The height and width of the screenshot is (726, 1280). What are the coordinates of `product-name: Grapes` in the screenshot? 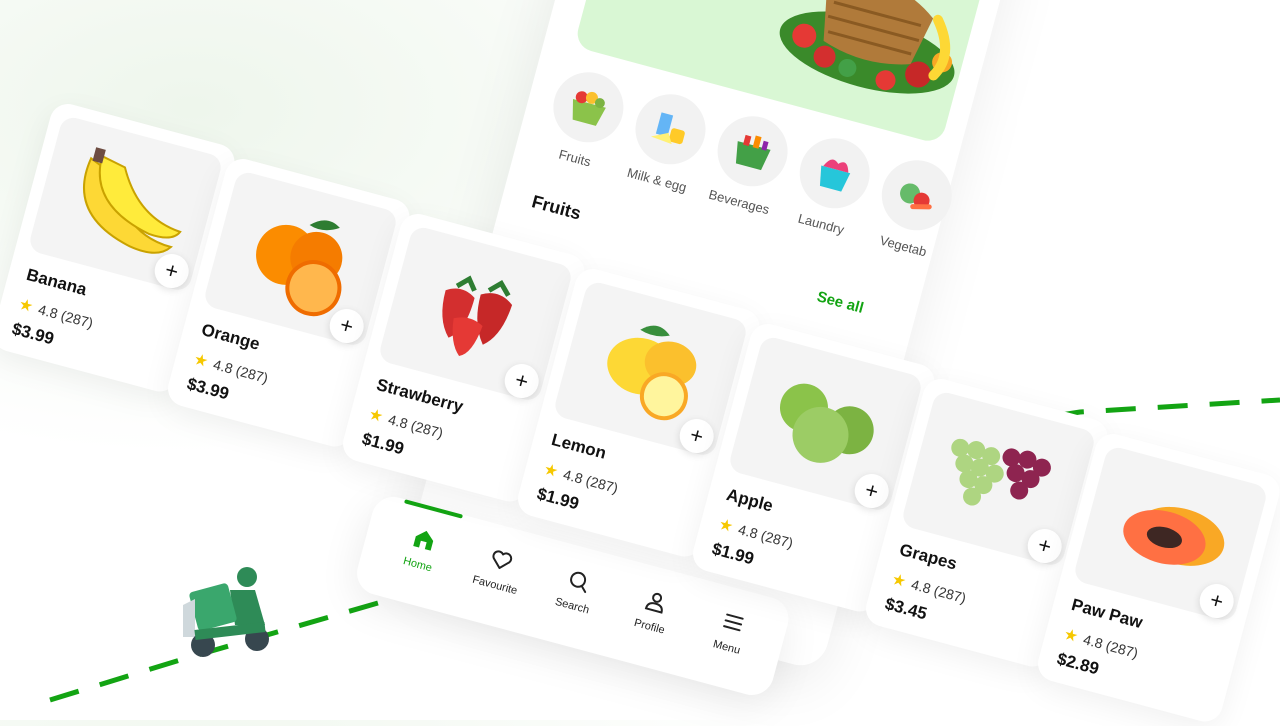 It's located at (928, 557).